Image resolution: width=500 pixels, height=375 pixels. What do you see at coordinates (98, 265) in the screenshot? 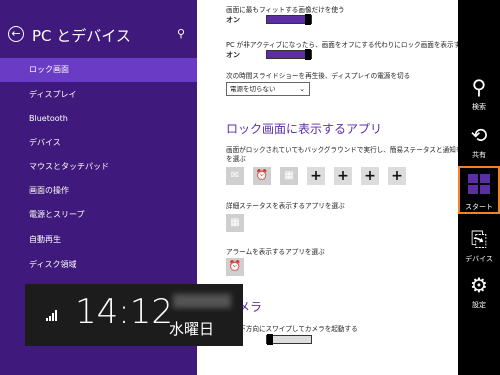
I see `nav-item-disk-space: ディスク領域` at bounding box center [98, 265].